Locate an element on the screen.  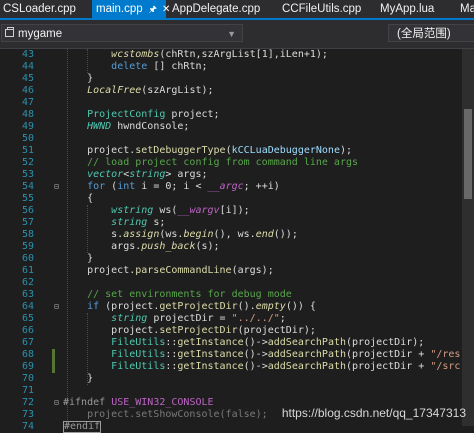
code-line: 56 wstring ws(__wargv[i]); is located at coordinates (237, 211).